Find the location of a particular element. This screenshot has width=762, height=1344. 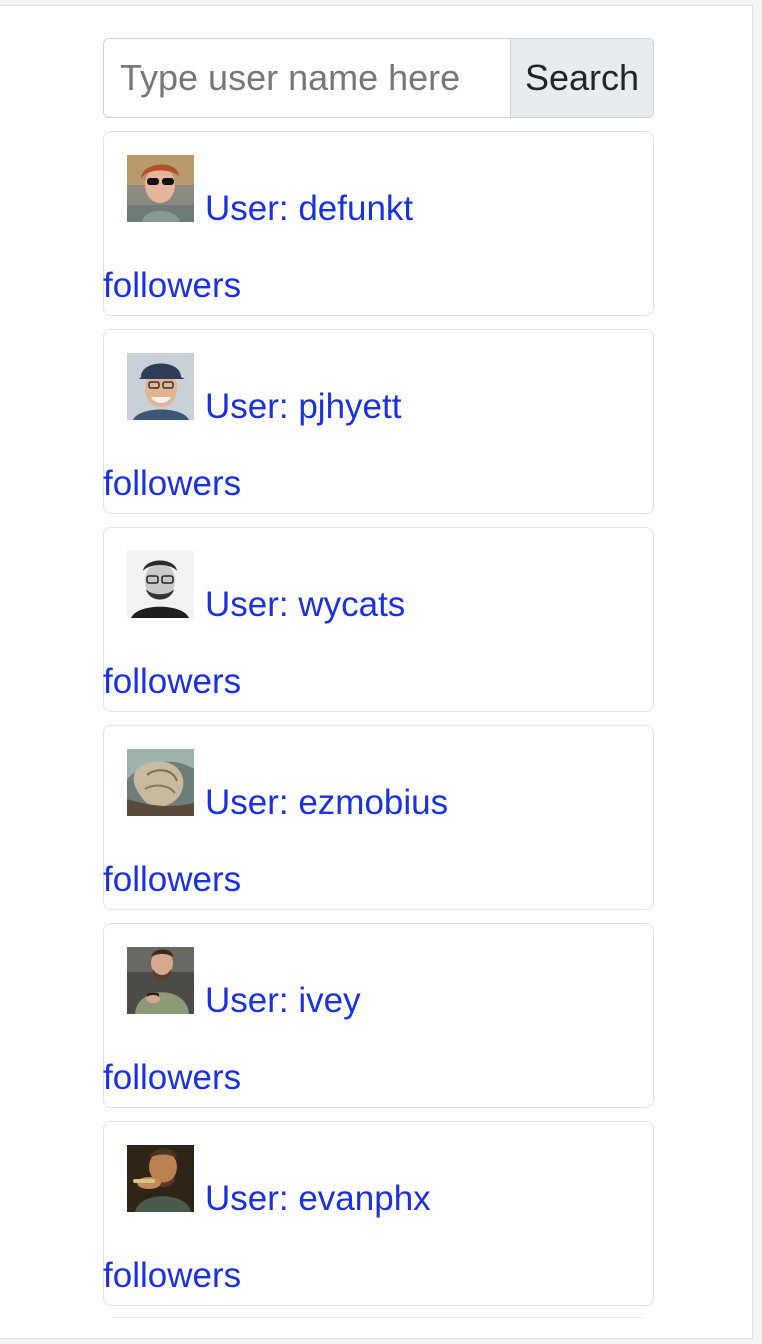

user-card: User: wycats followers is located at coordinates (378, 619).